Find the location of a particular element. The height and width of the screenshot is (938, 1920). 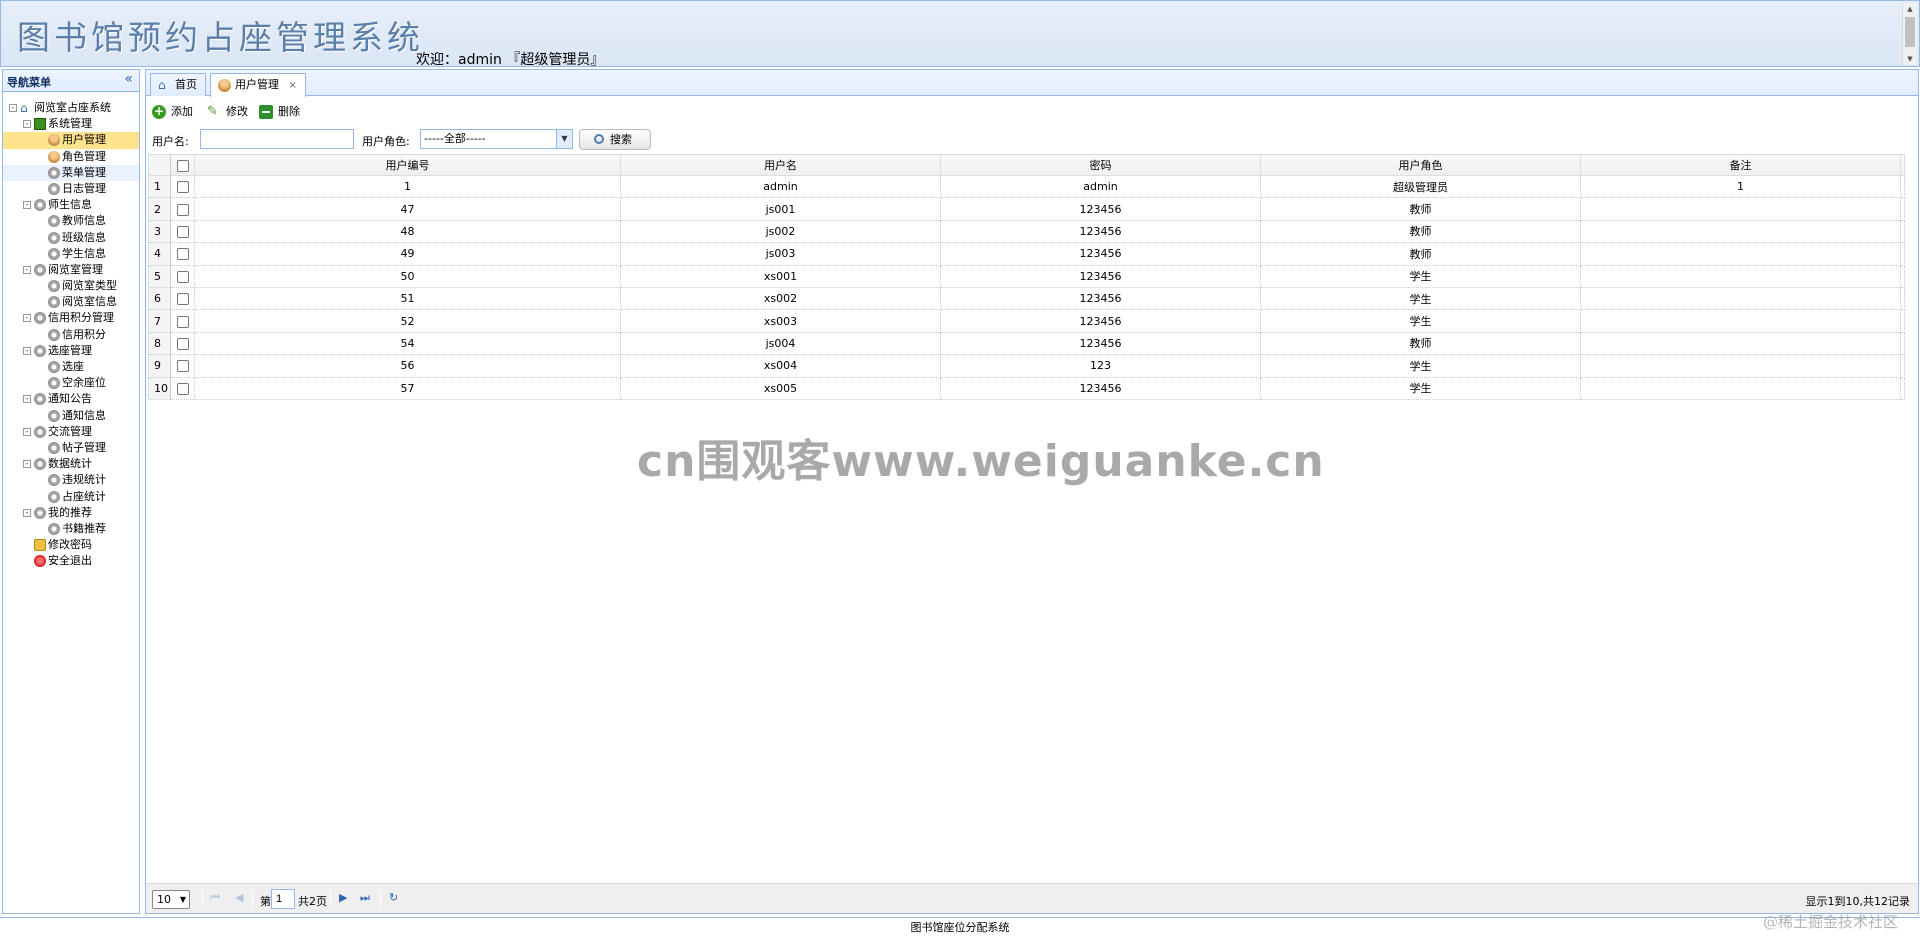

scroll-up-icon: ▲ is located at coordinates (1910, 9).